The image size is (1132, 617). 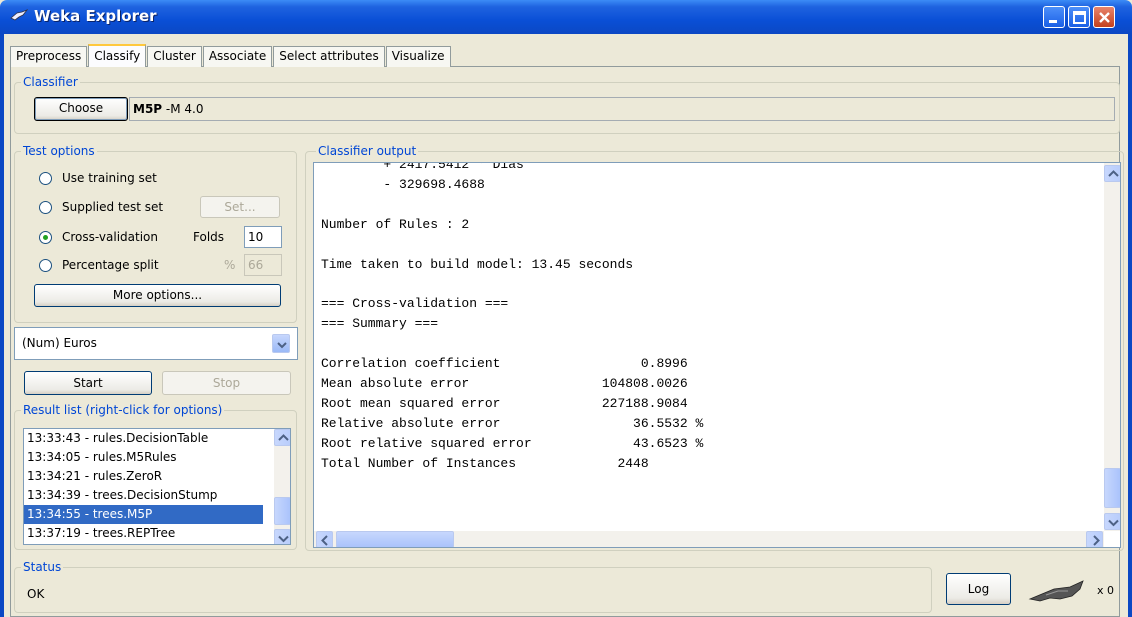 What do you see at coordinates (59, 151) in the screenshot?
I see `test-options-title: Test options` at bounding box center [59, 151].